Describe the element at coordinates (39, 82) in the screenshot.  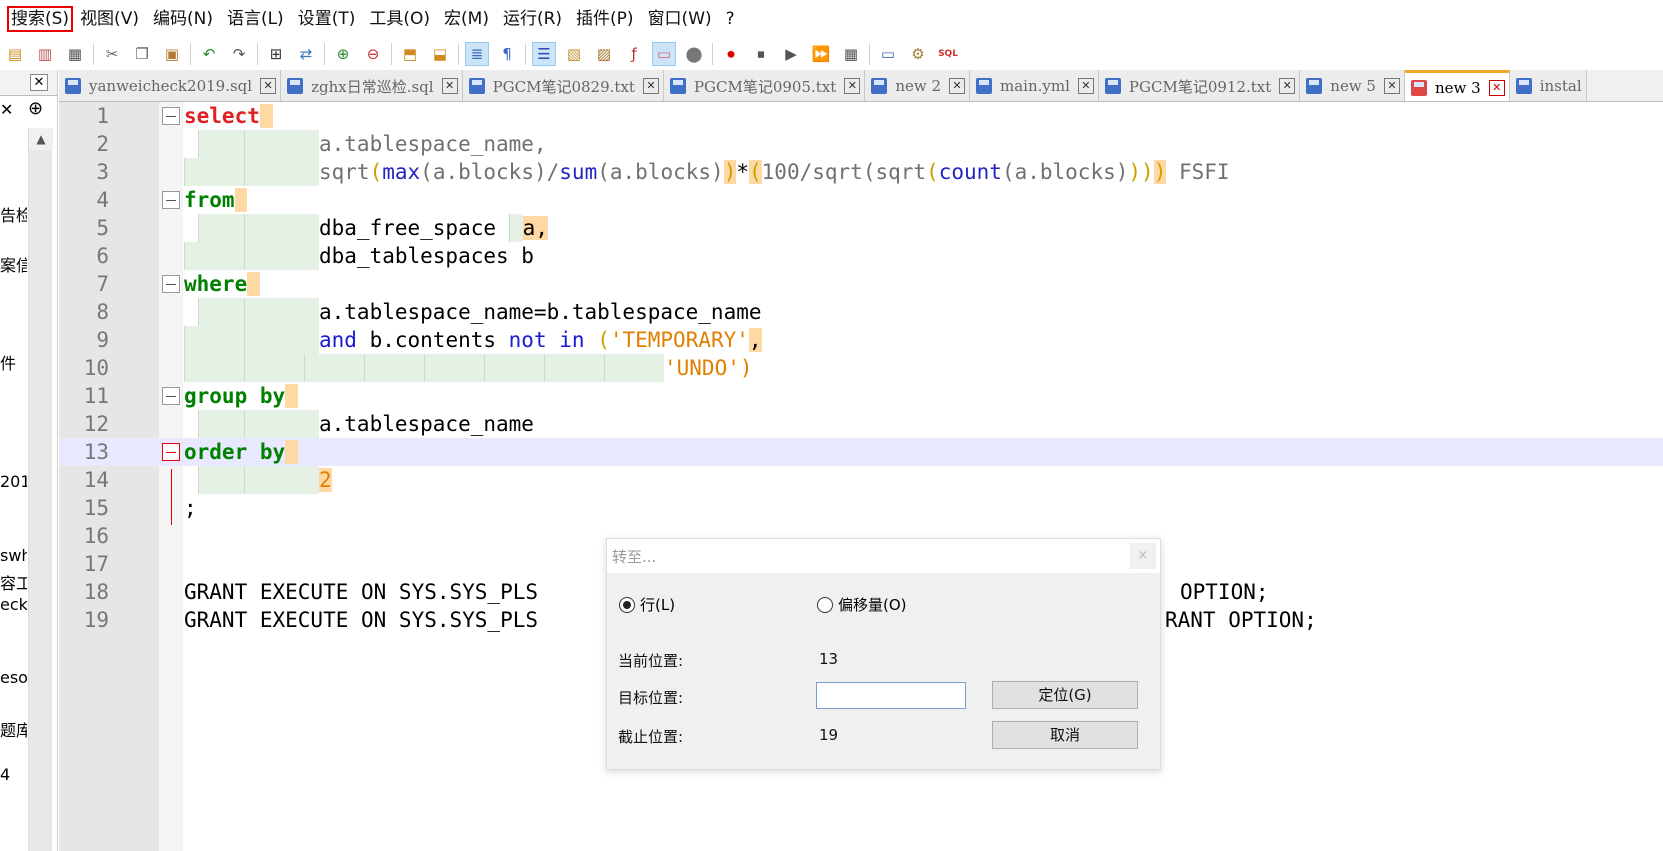
I see `panel-close-icon: ✕` at that location.